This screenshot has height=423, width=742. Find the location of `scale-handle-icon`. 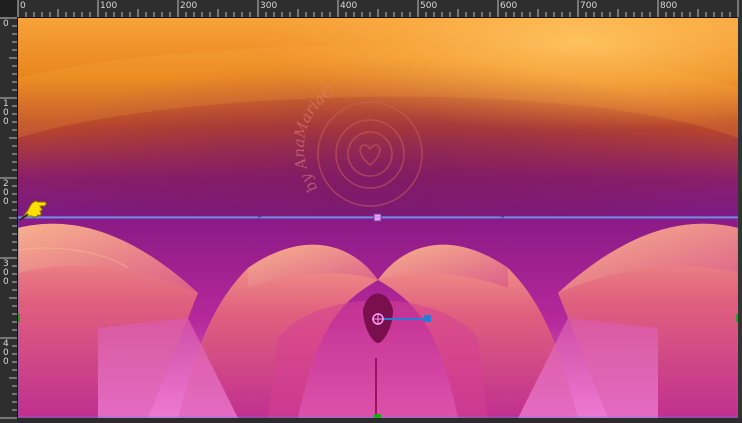

scale-handle-icon is located at coordinates (427, 318).